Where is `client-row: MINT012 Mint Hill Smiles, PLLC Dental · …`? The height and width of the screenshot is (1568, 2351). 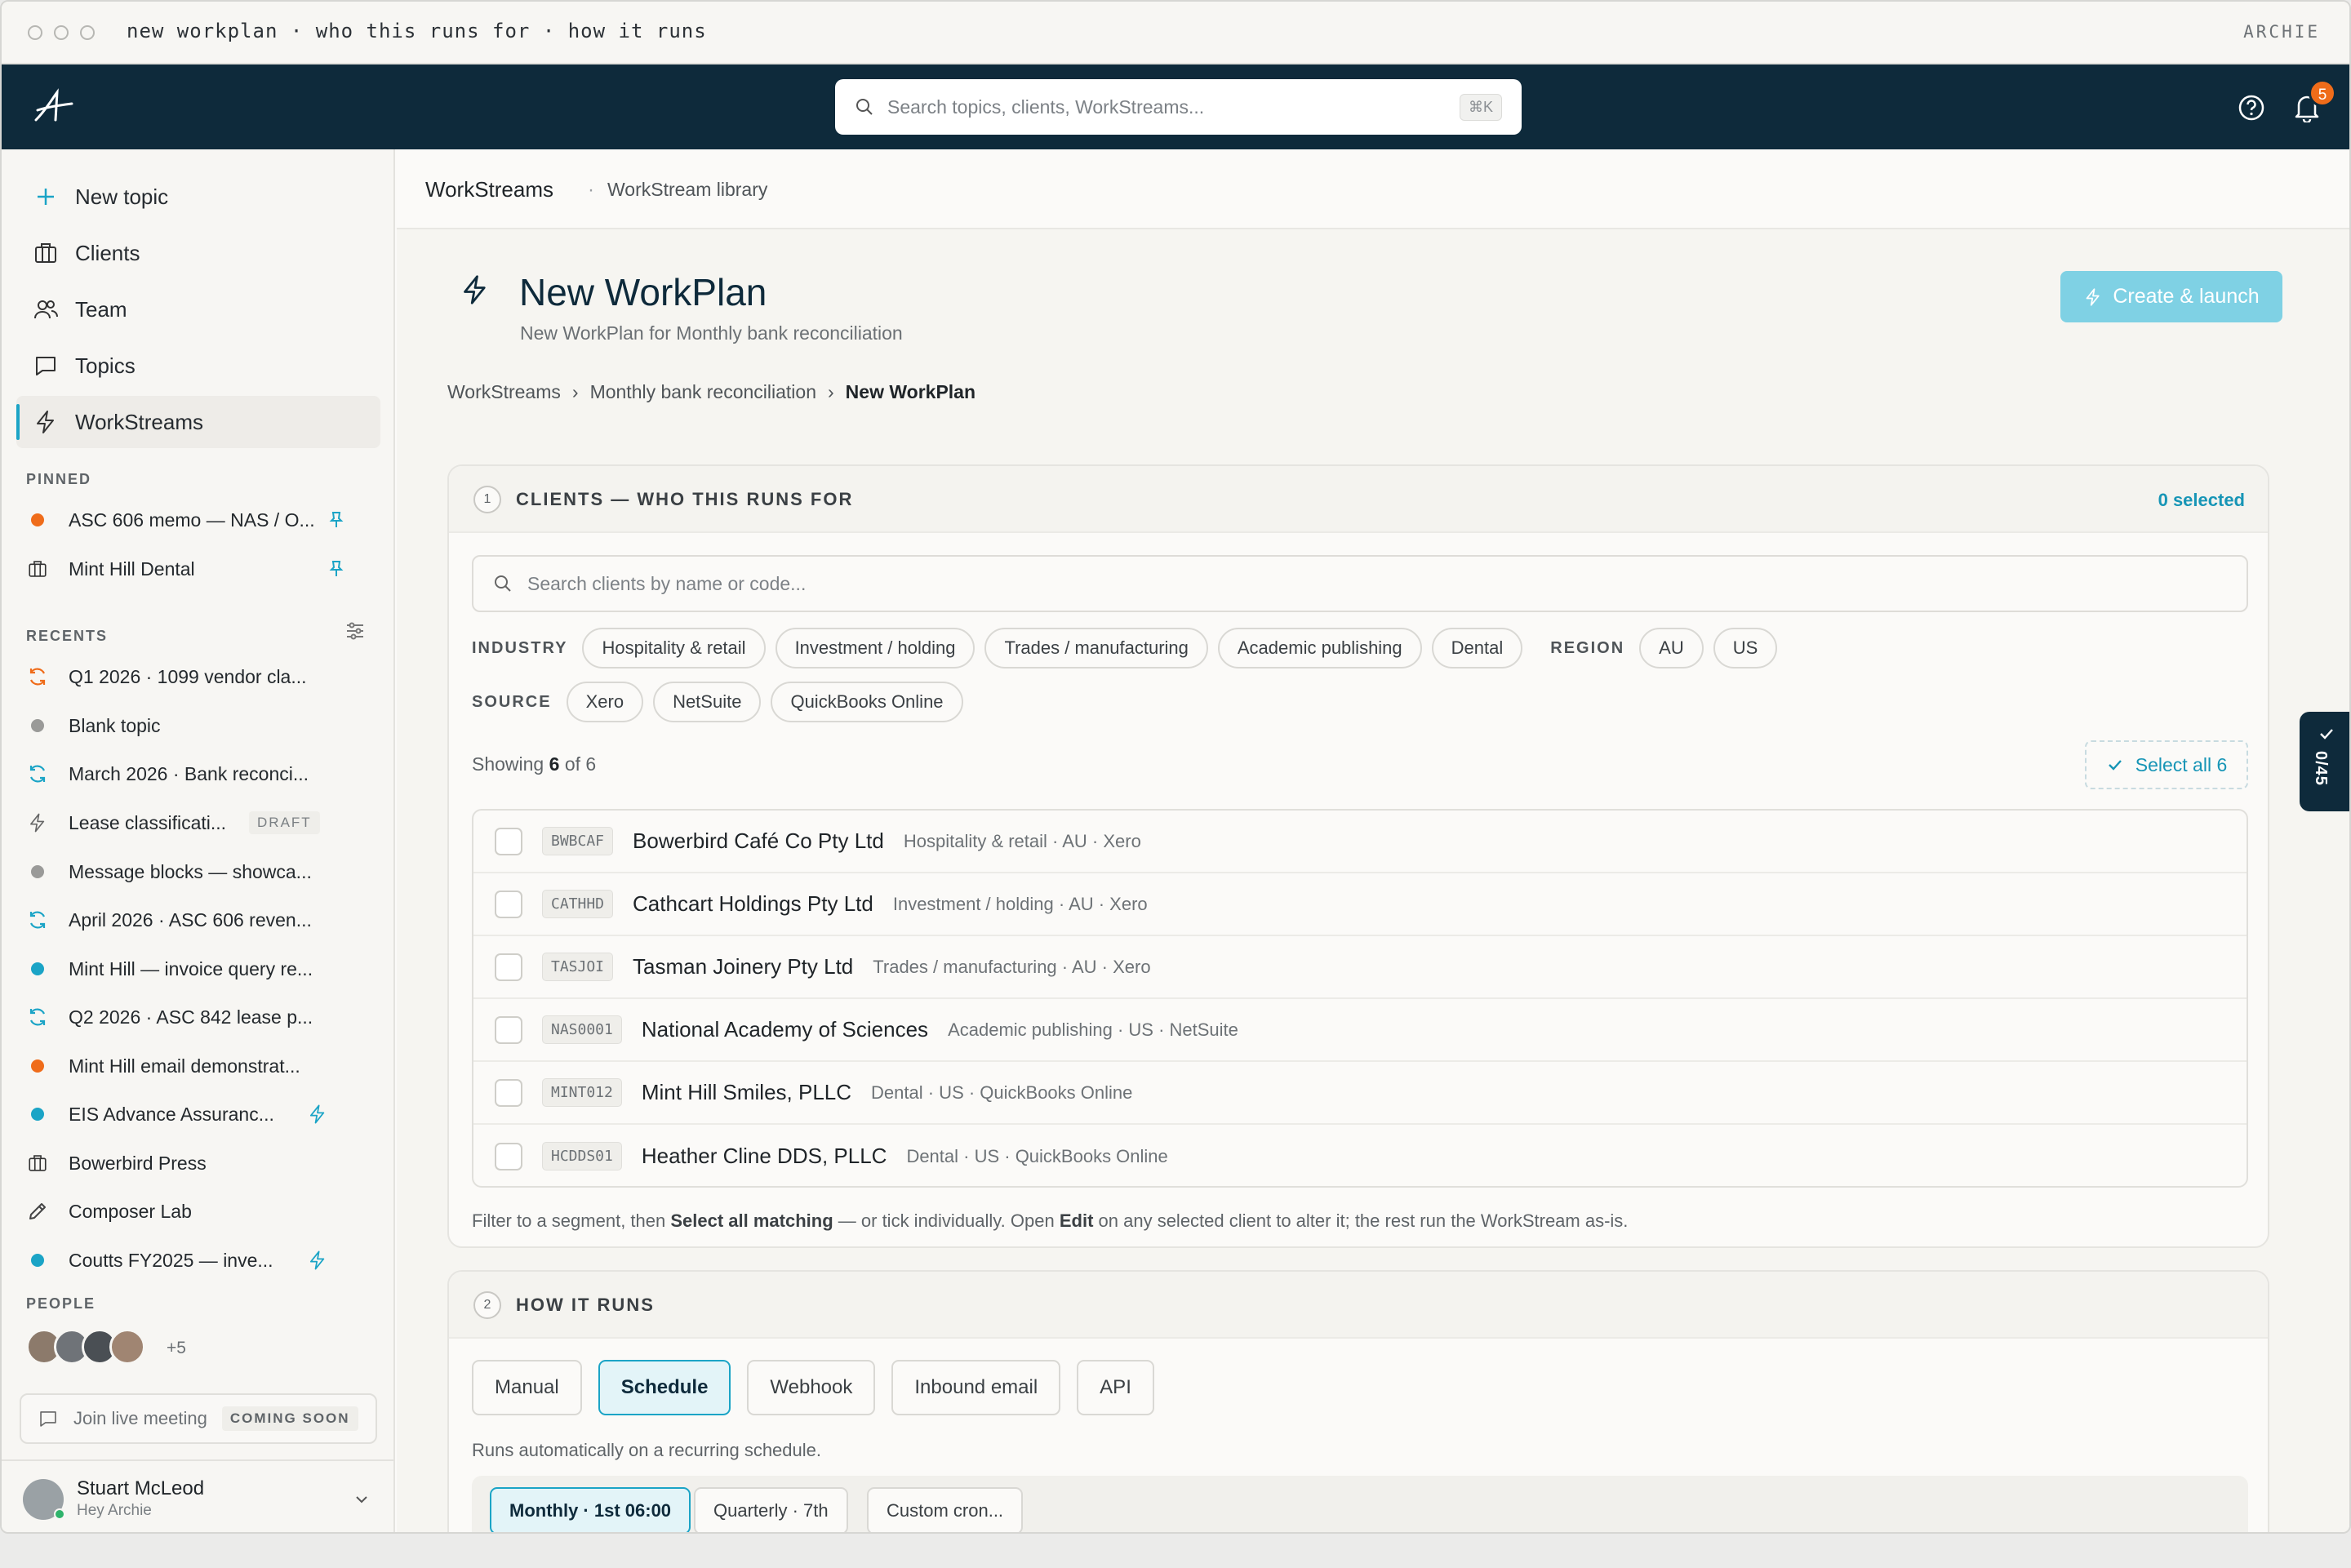
client-row: MINT012 Mint Hill Smiles, PLLC Dental · … is located at coordinates (1360, 1093).